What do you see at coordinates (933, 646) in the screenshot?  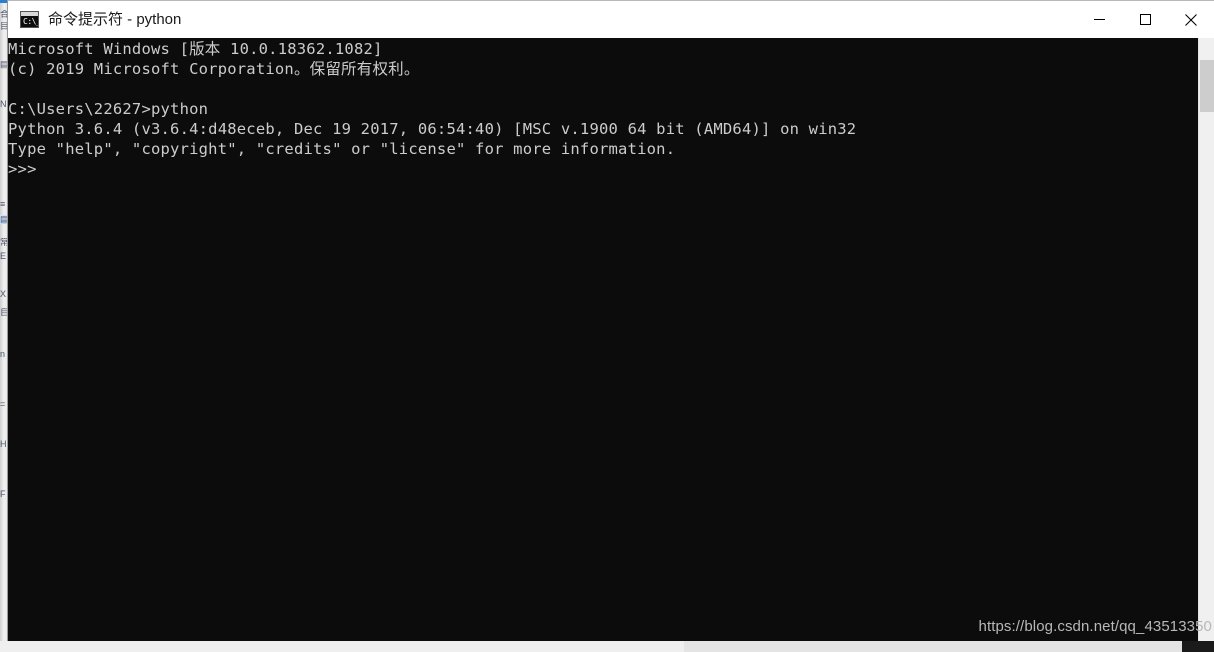 I see `desktop-strip-mid` at bounding box center [933, 646].